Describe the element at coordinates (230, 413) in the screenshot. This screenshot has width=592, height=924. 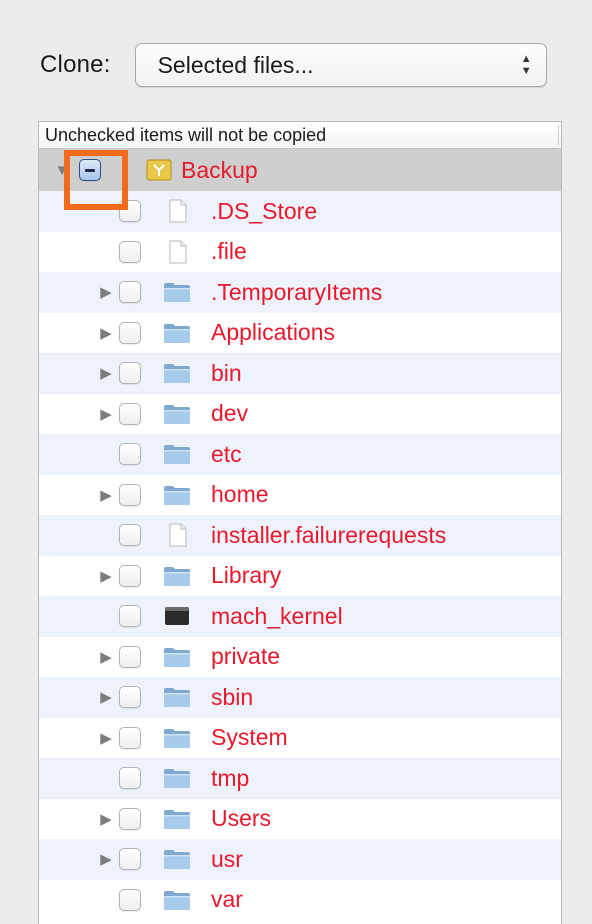
I see `item-label: dev` at that location.